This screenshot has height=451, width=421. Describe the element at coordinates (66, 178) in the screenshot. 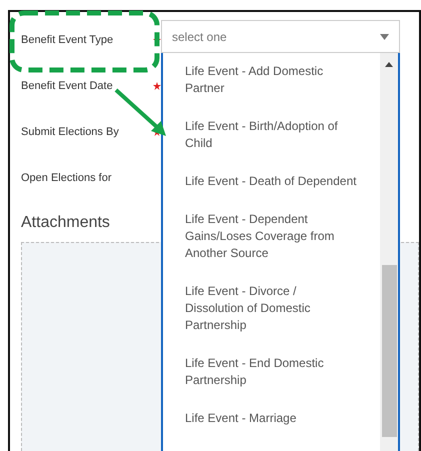

I see `field-label: Open Elections for` at that location.